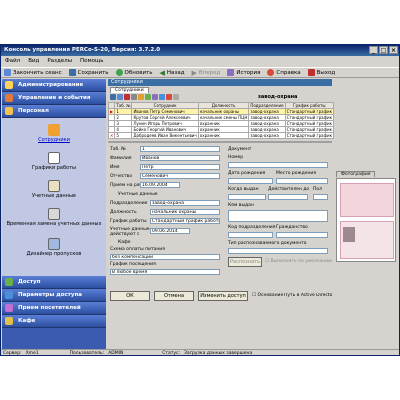 This screenshot has width=400, height=400. What do you see at coordinates (320, 197) in the screenshot?
I see `sex-field` at bounding box center [320, 197].